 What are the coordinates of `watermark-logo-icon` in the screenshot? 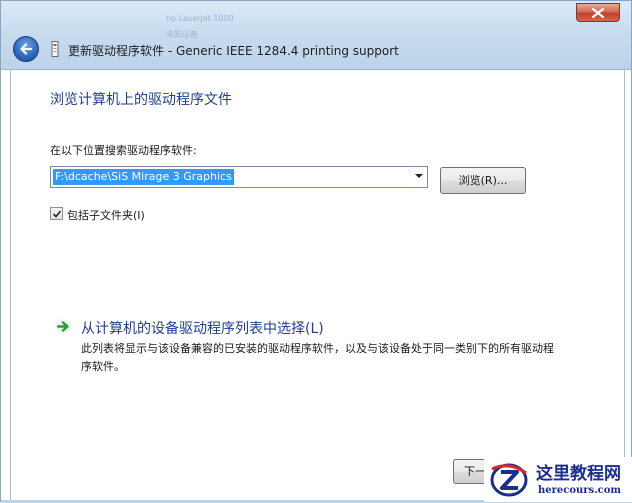 It's located at (509, 480).